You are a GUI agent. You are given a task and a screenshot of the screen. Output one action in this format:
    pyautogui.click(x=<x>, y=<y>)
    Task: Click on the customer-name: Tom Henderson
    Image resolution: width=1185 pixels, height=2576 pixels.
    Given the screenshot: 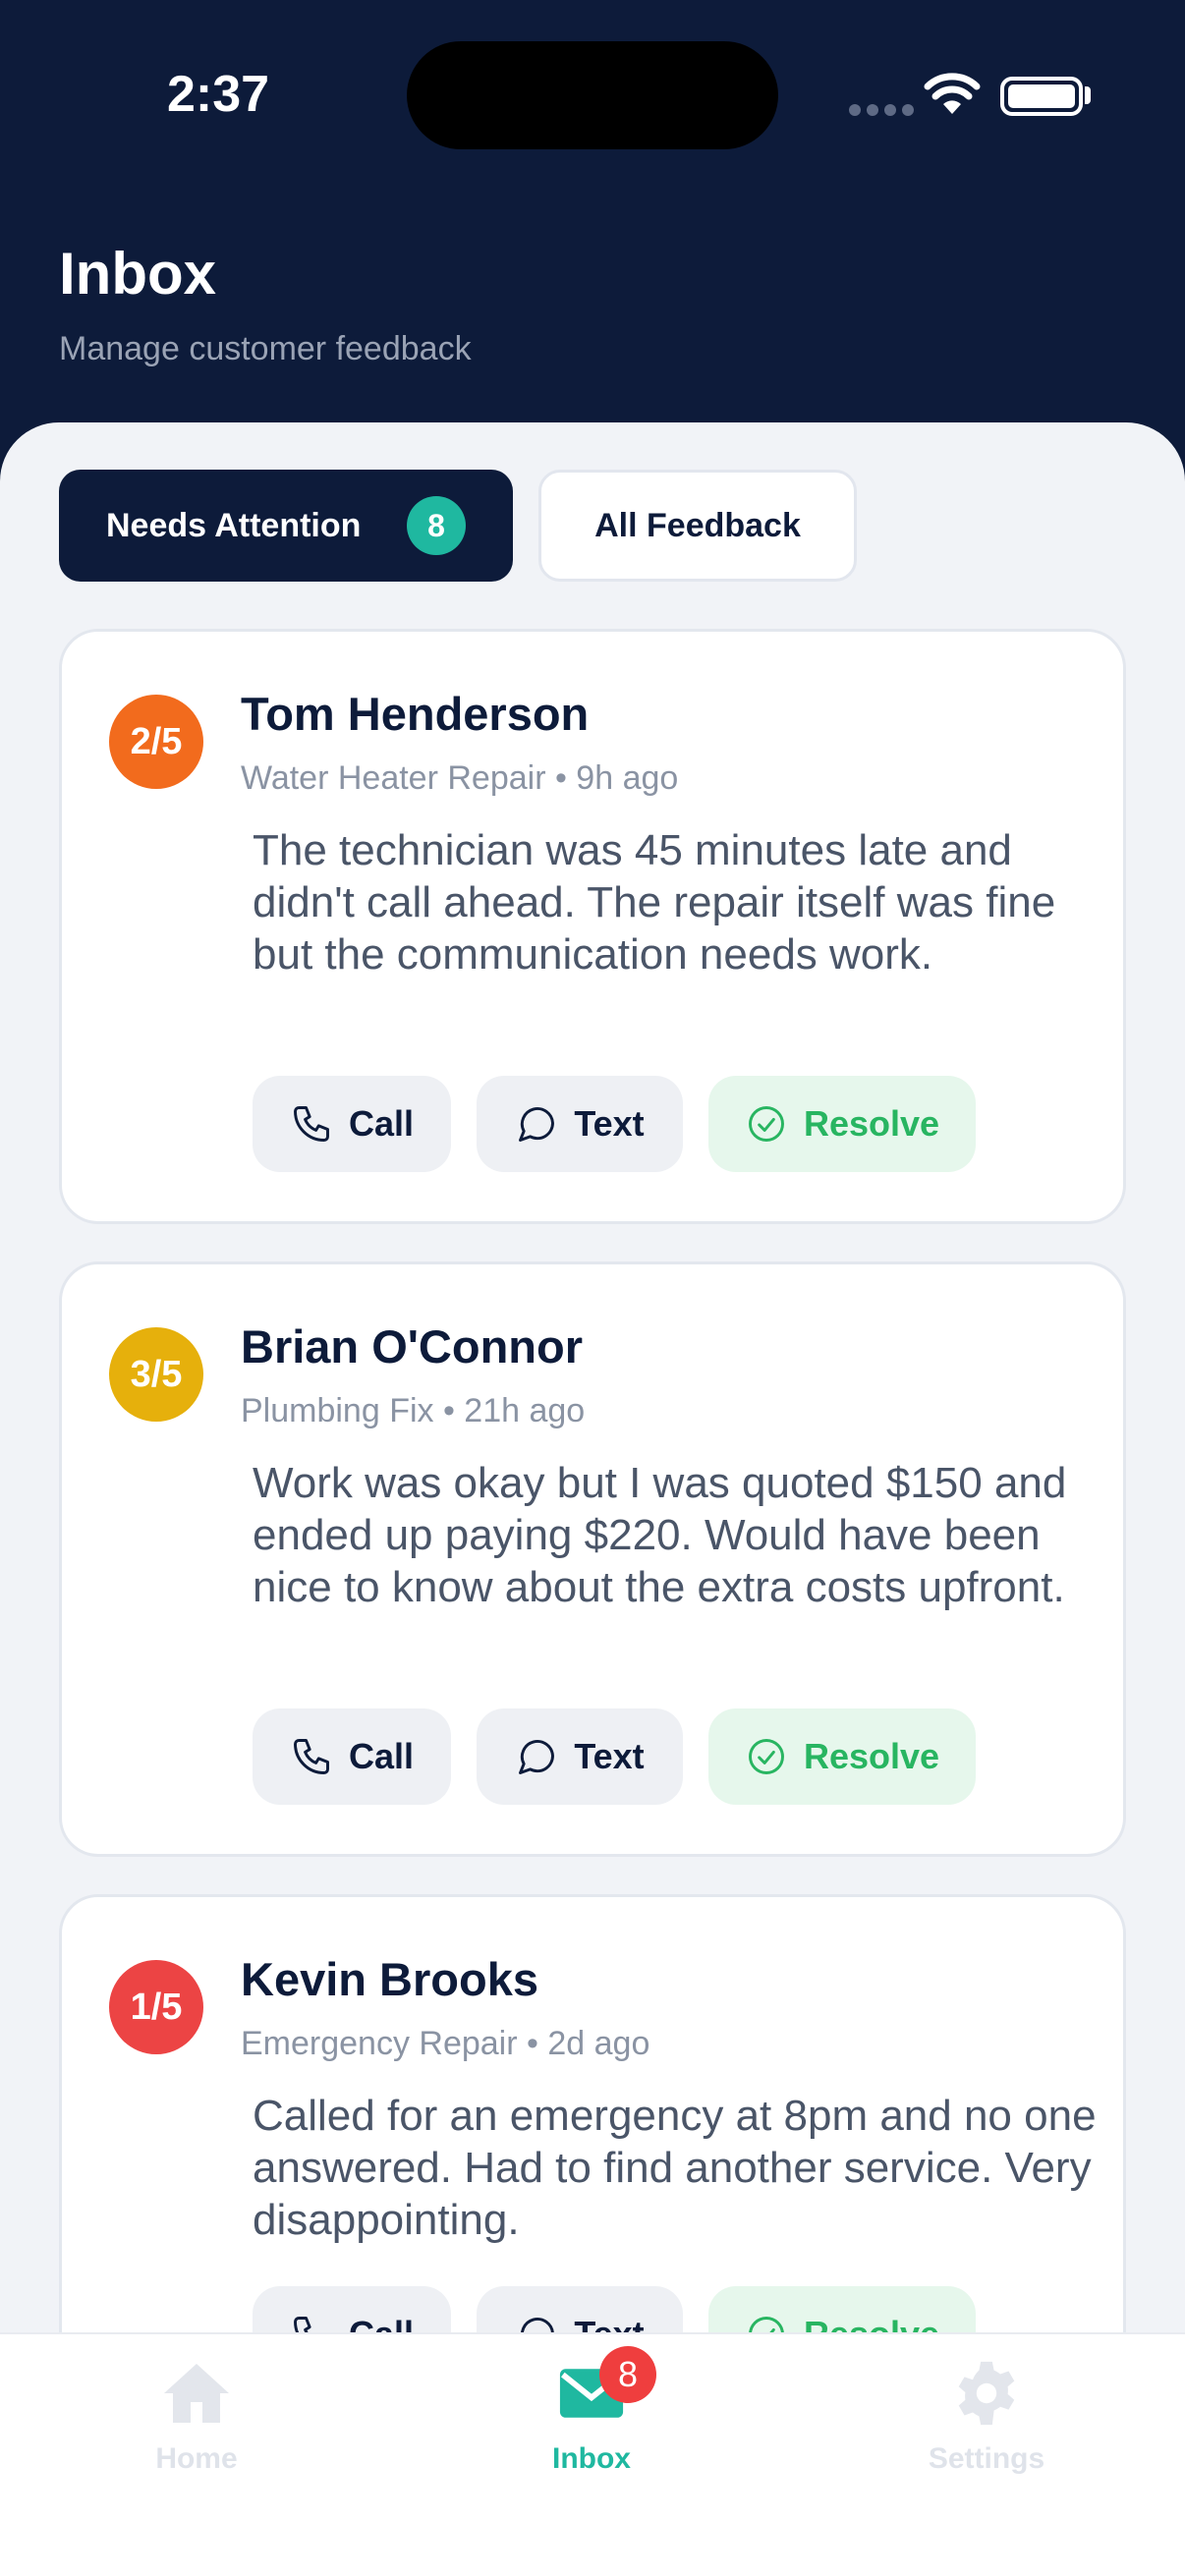 What is the action you would take?
    pyautogui.click(x=416, y=714)
    